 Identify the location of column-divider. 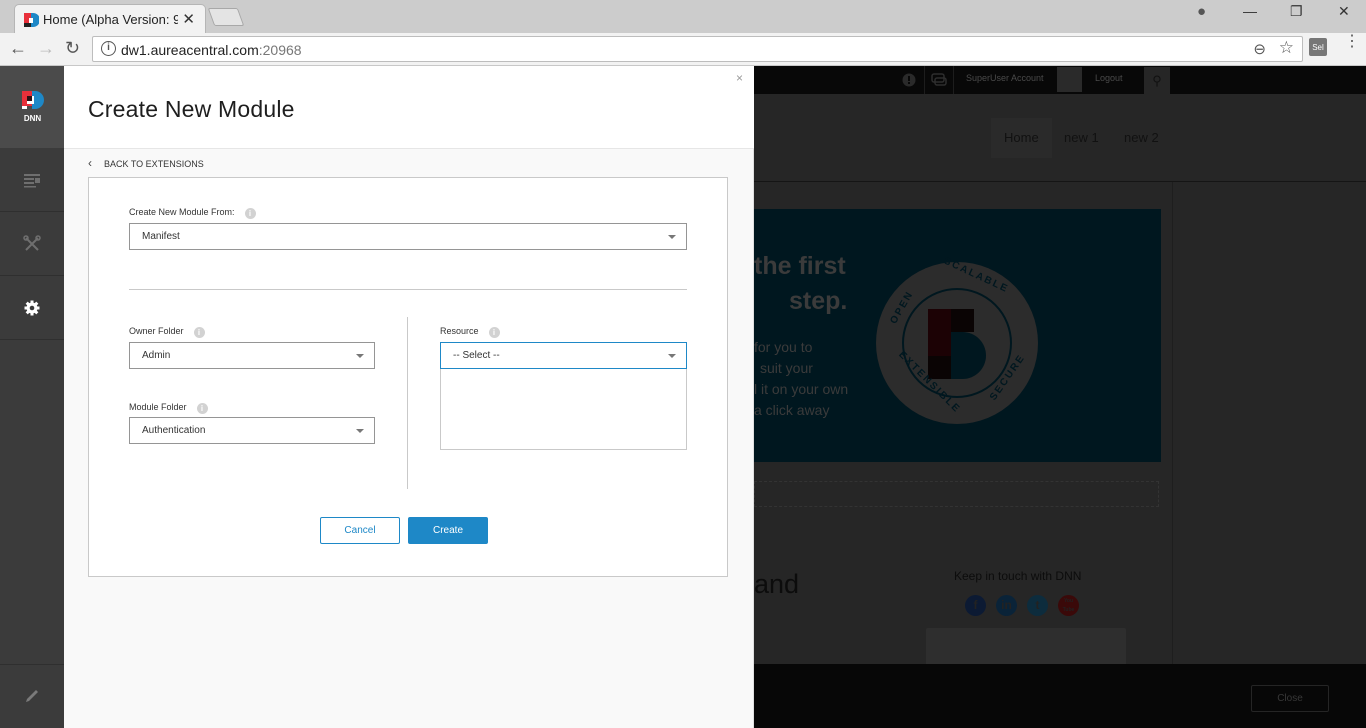
(407, 403).